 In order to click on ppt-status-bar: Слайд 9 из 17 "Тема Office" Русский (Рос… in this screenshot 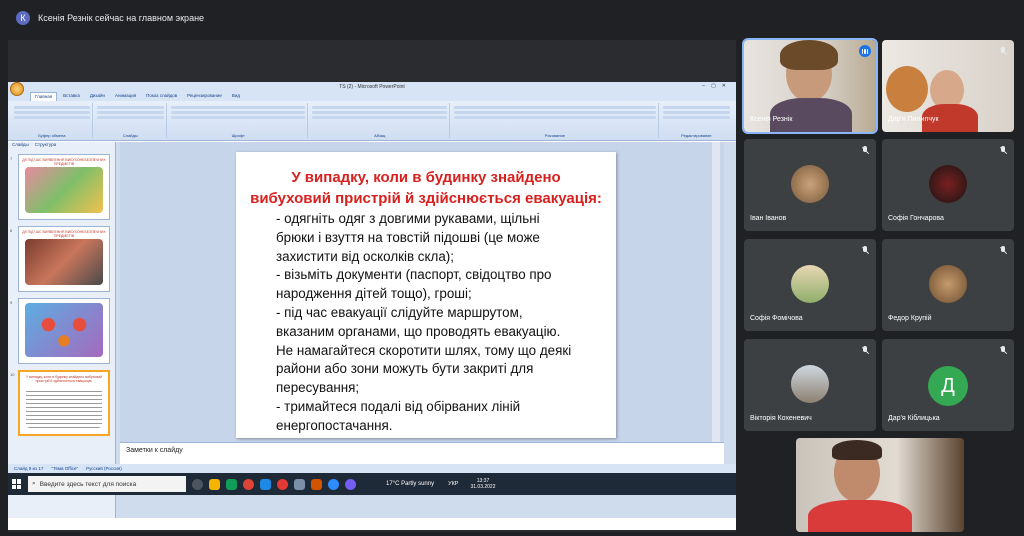, I will do `click(372, 468)`.